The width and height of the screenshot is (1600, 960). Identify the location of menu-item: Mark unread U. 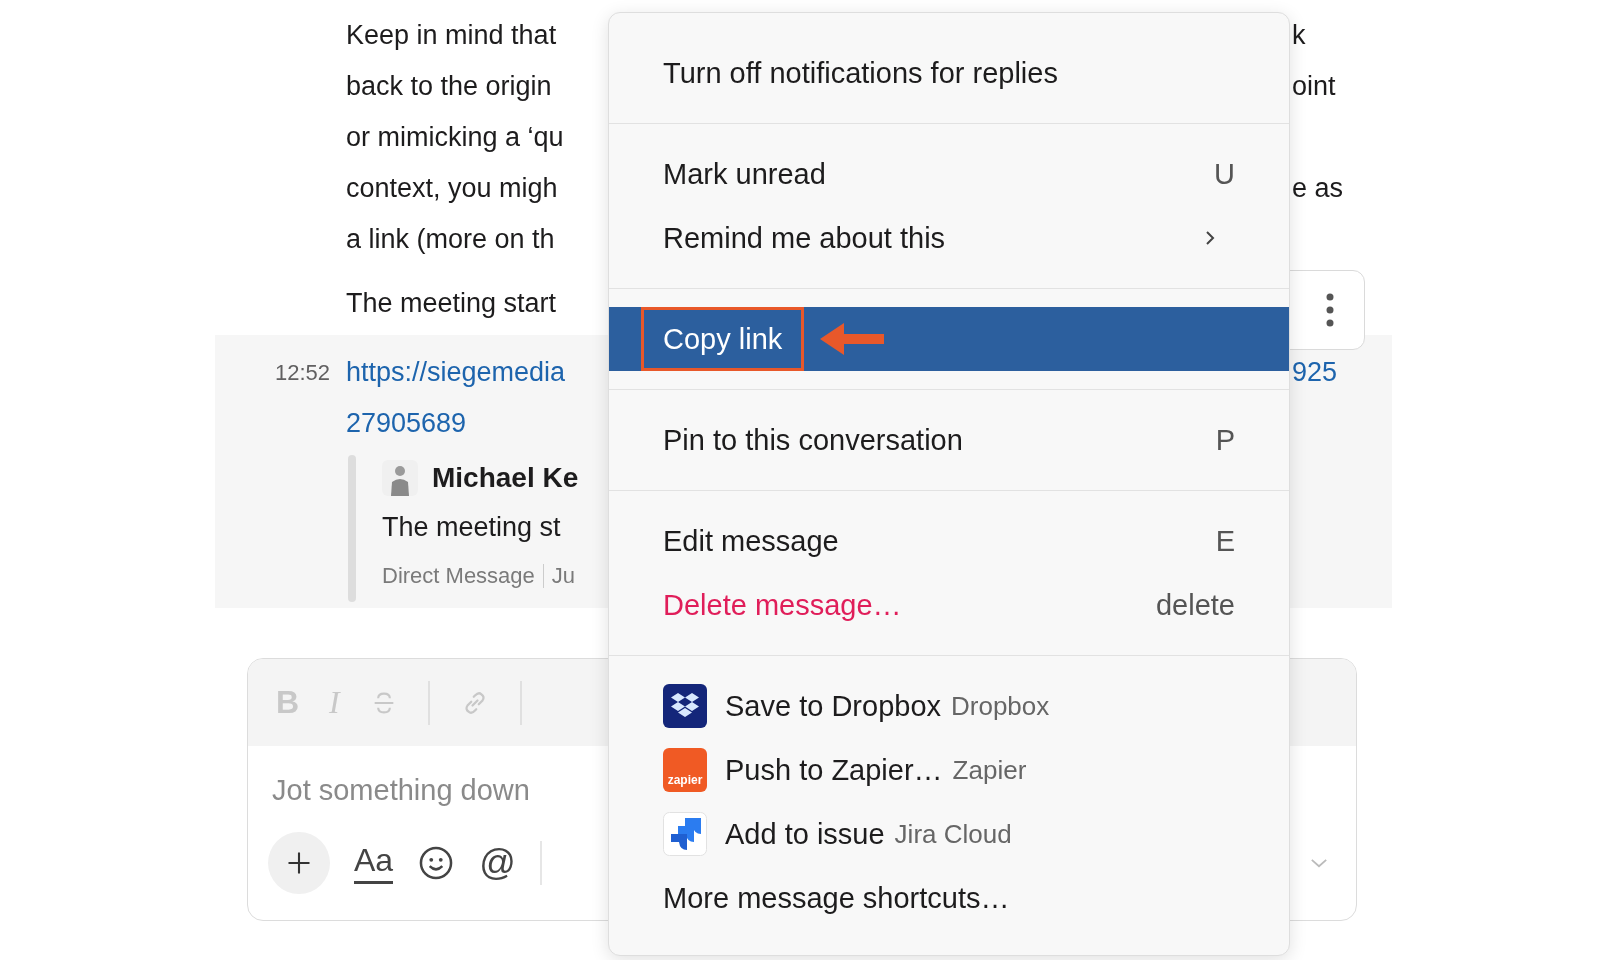
(949, 174).